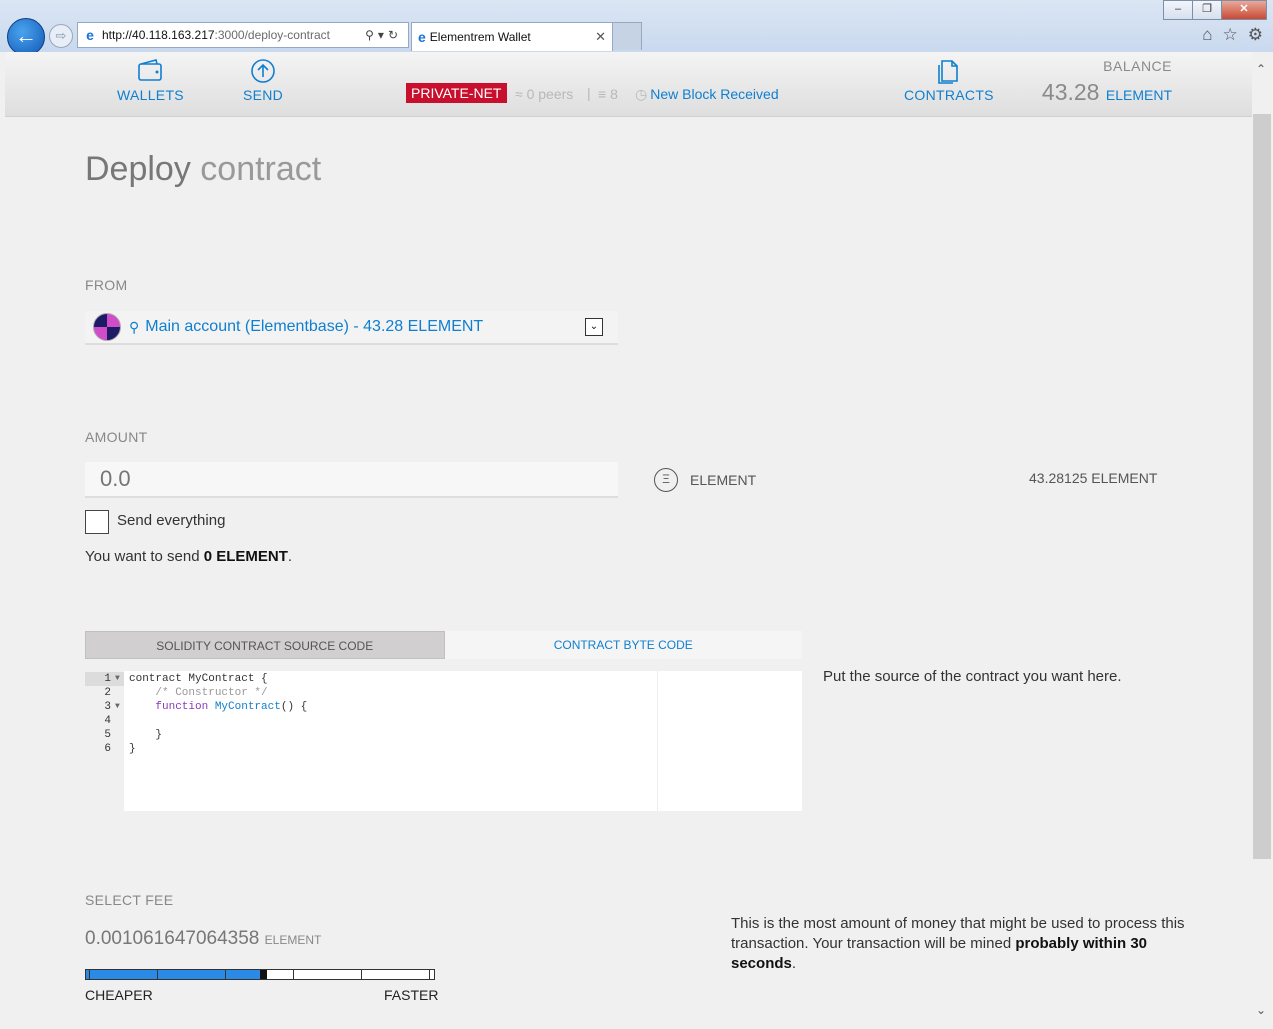  What do you see at coordinates (641, 94) in the screenshot?
I see `clock-icon: ◷` at bounding box center [641, 94].